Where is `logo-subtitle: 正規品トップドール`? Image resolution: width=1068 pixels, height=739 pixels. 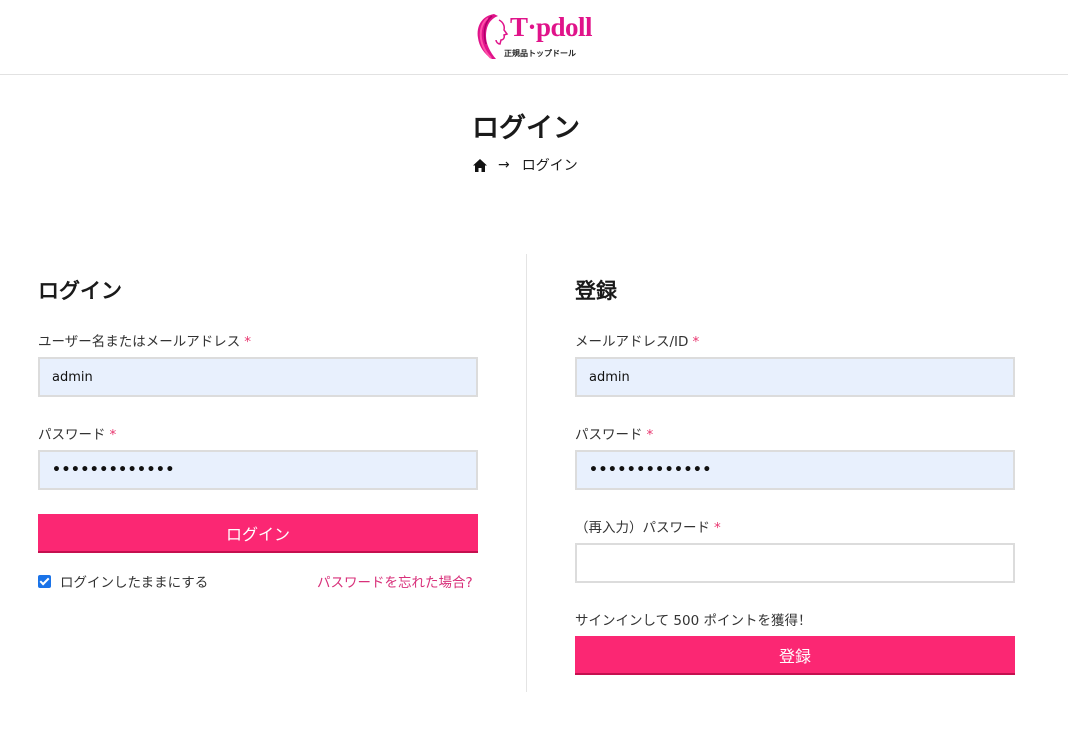
logo-subtitle: 正規品トップドール is located at coordinates (540, 53).